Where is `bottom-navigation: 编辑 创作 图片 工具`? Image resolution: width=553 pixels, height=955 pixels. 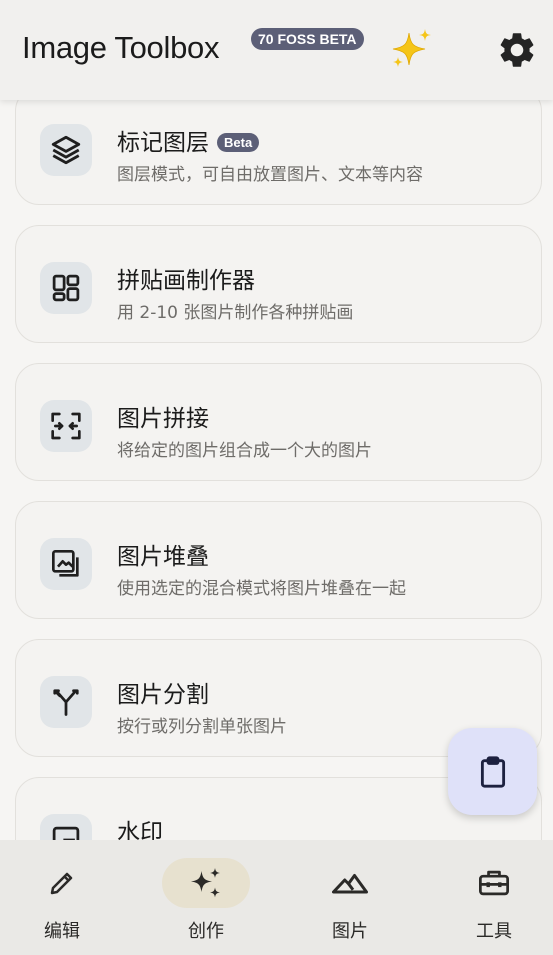
bottom-navigation: 编辑 创作 图片 工具 is located at coordinates (276, 897).